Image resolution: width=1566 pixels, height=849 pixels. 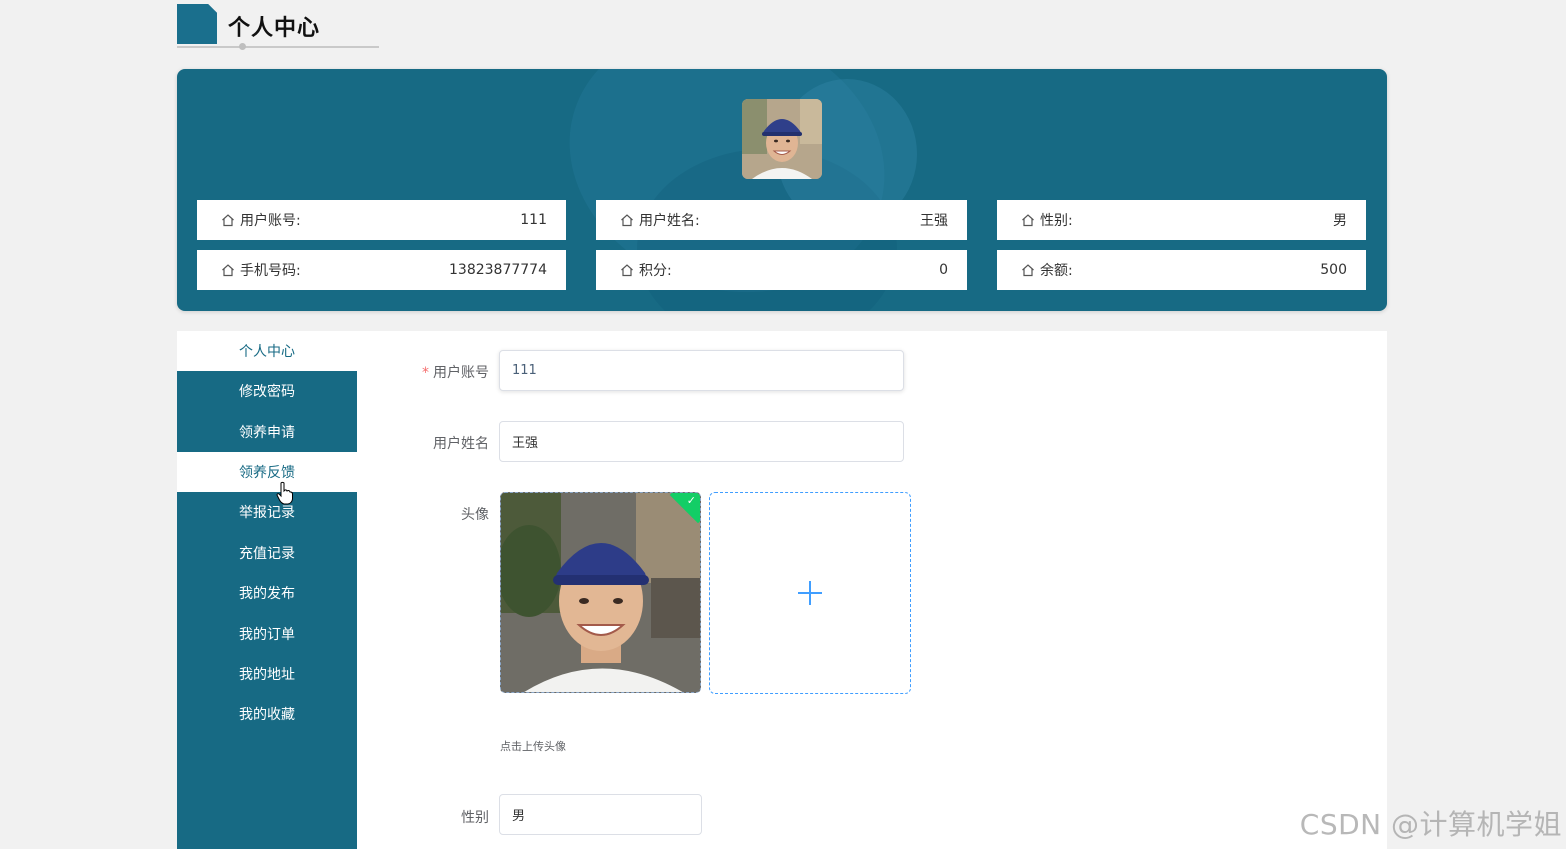 What do you see at coordinates (1430, 824) in the screenshot?
I see `watermark: CSDN @计算机学姐` at bounding box center [1430, 824].